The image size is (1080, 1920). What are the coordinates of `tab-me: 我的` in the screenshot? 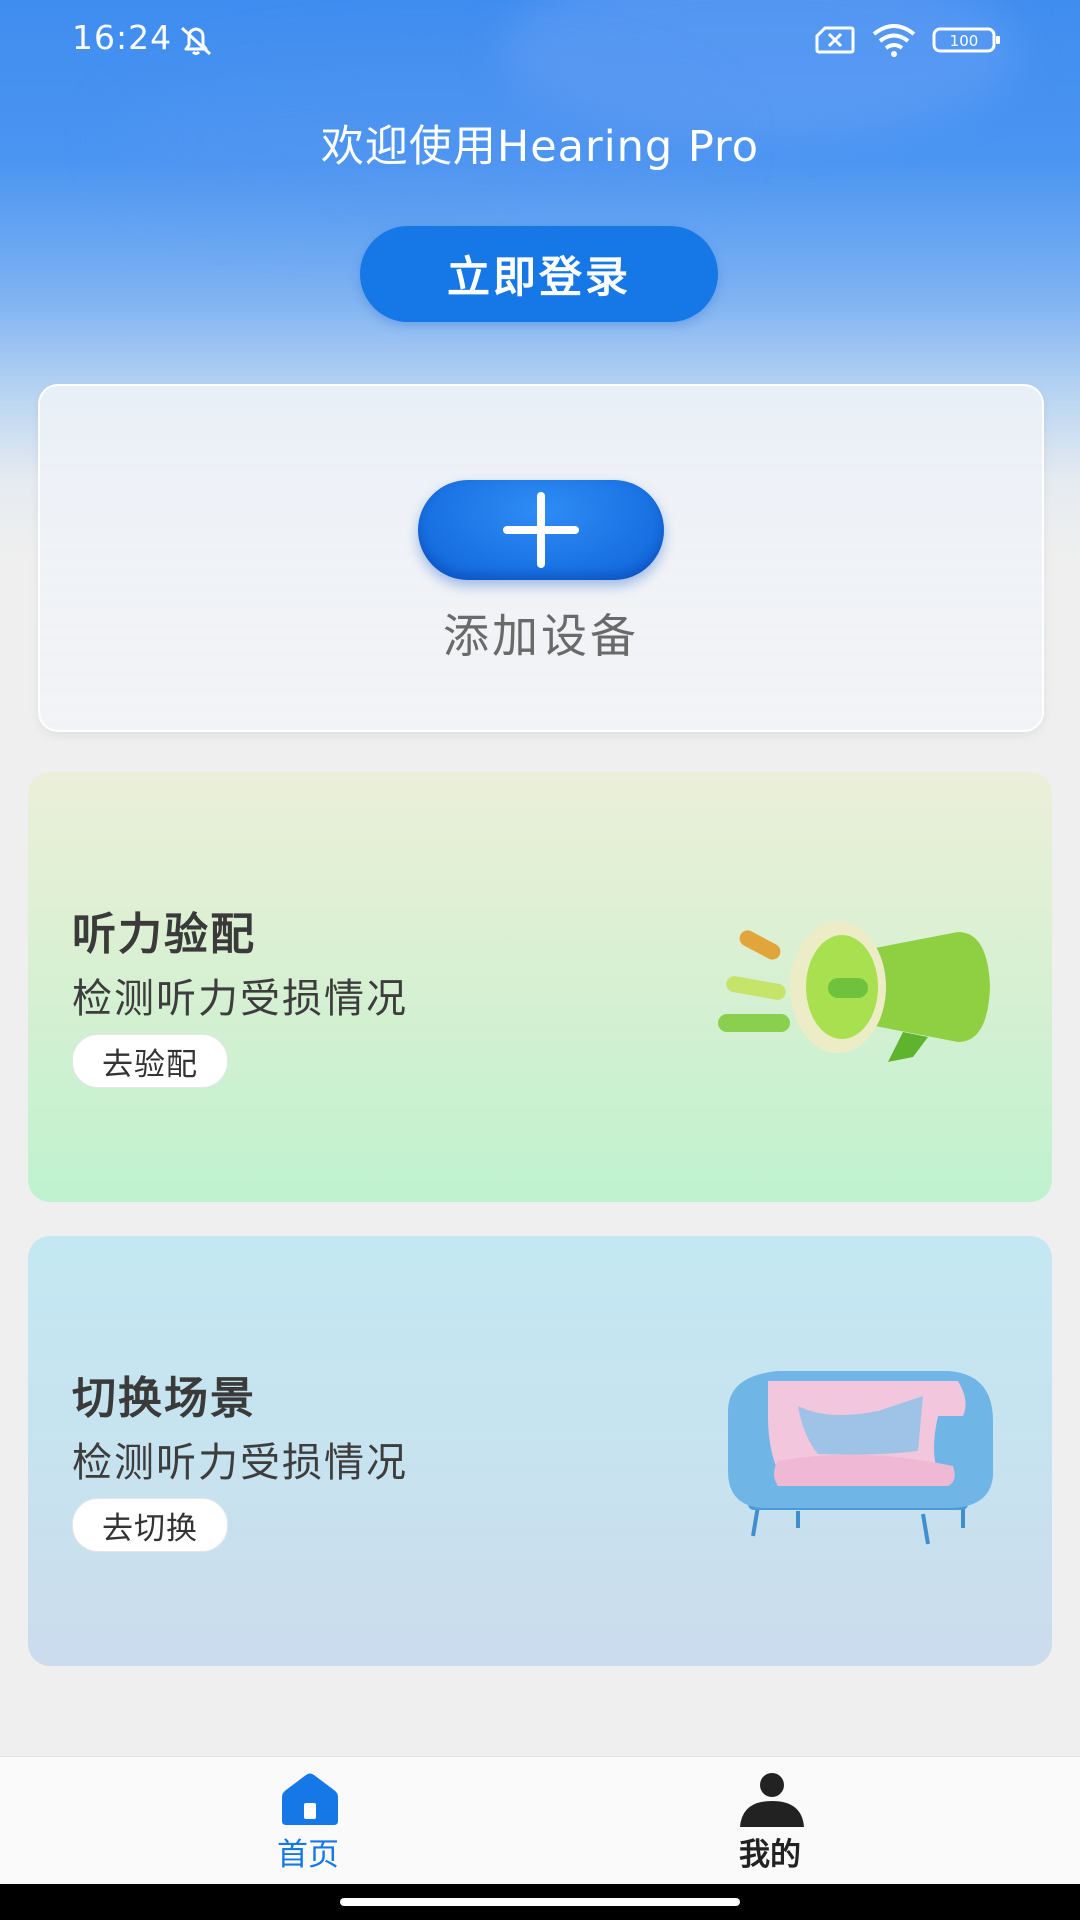 It's located at (770, 1821).